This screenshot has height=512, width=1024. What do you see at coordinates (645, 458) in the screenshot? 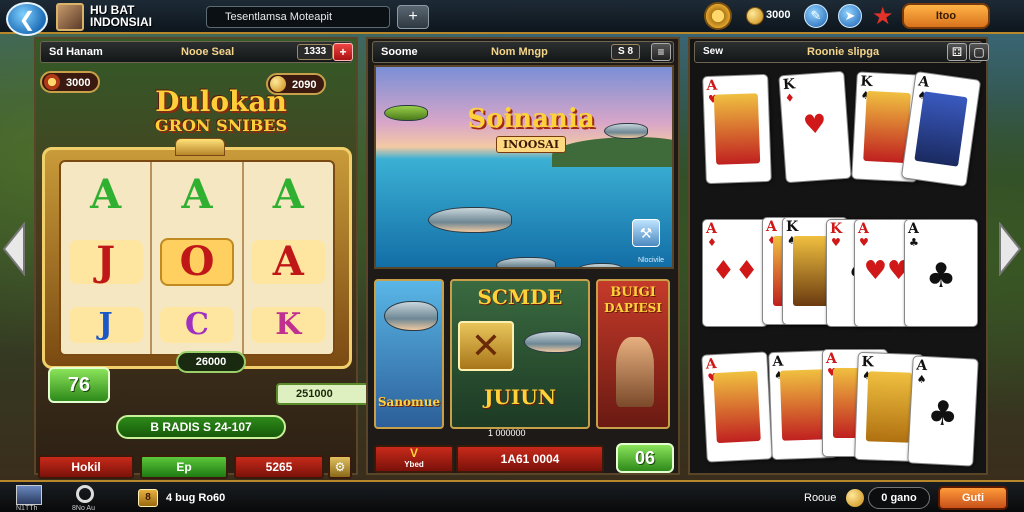
I see `fishing-score-box: 06` at bounding box center [645, 458].